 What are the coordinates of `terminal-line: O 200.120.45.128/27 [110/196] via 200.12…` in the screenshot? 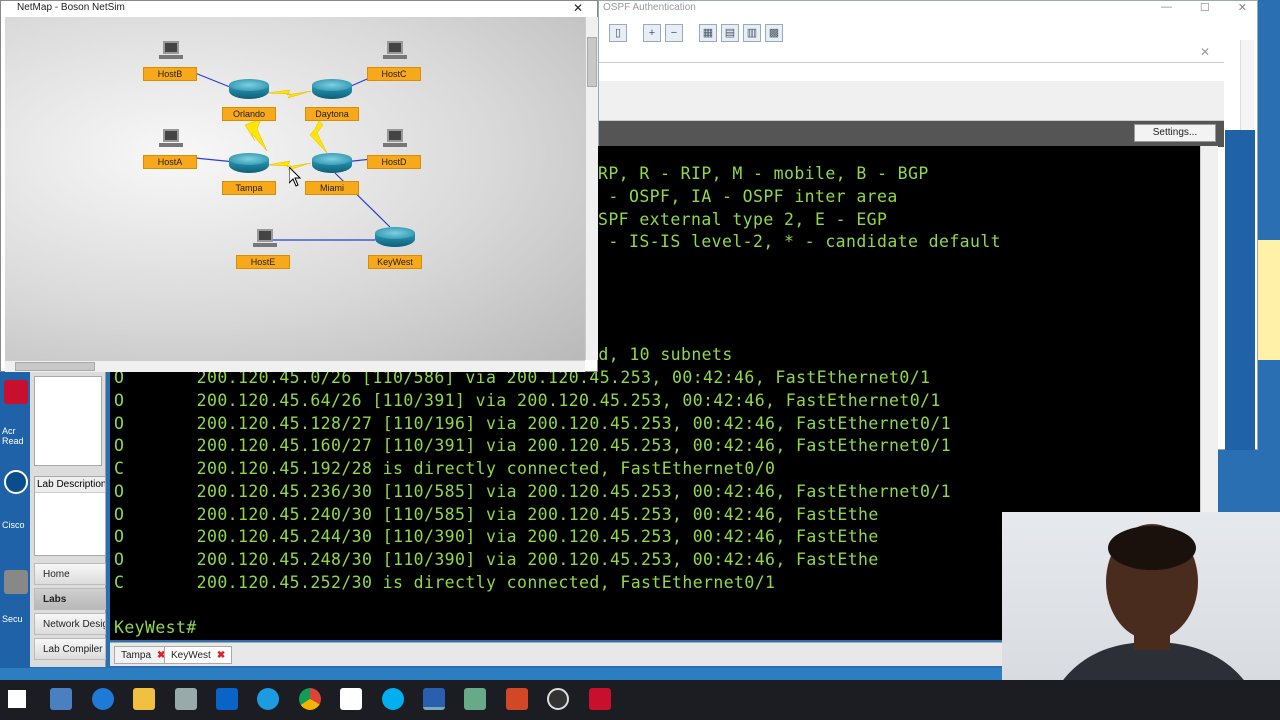 It's located at (533, 423).